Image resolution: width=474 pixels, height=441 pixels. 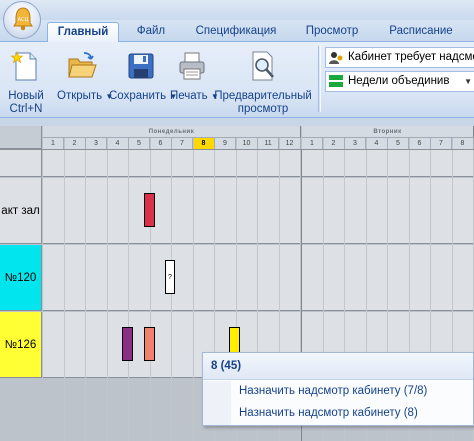 What do you see at coordinates (377, 143) in the screenshot?
I see `lesson-number-day2-4: 4` at bounding box center [377, 143].